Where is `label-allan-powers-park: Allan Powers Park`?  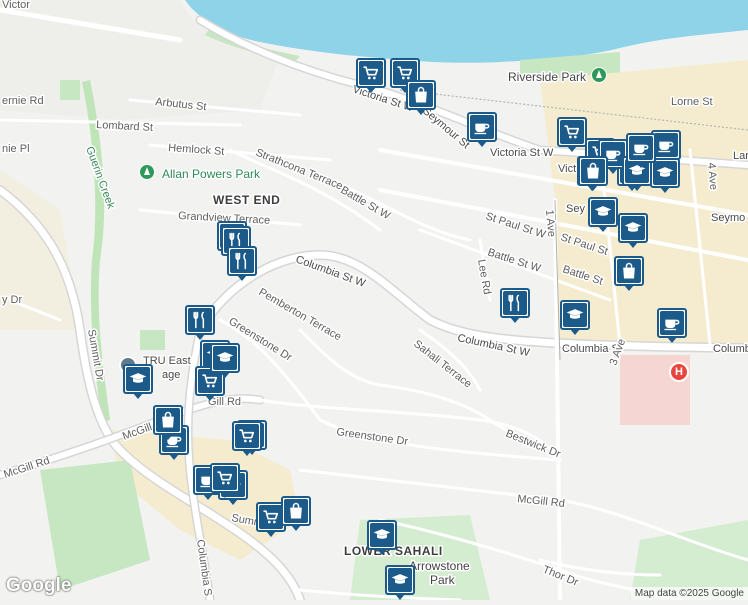 label-allan-powers-park: Allan Powers Park is located at coordinates (211, 174).